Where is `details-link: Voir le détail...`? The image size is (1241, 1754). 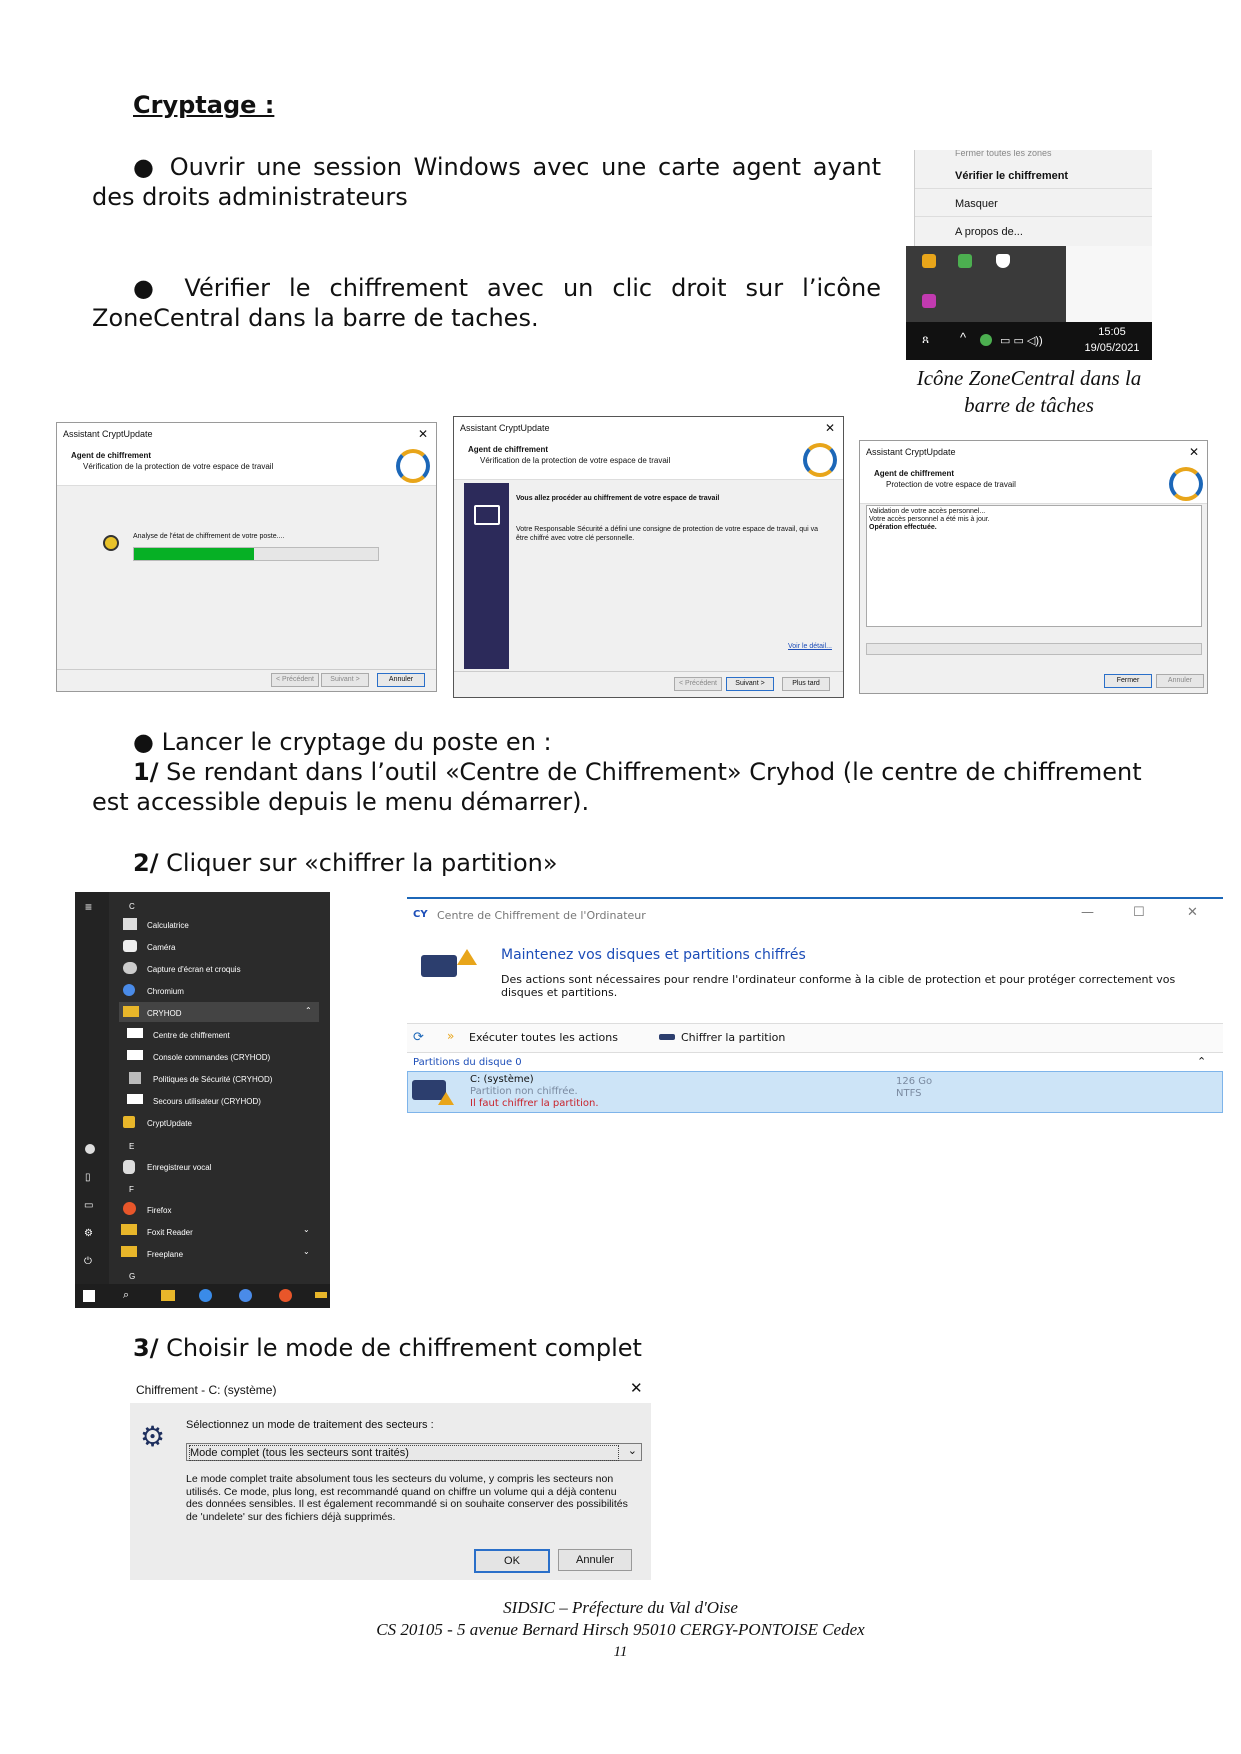
details-link: Voir le détail... is located at coordinates (810, 646).